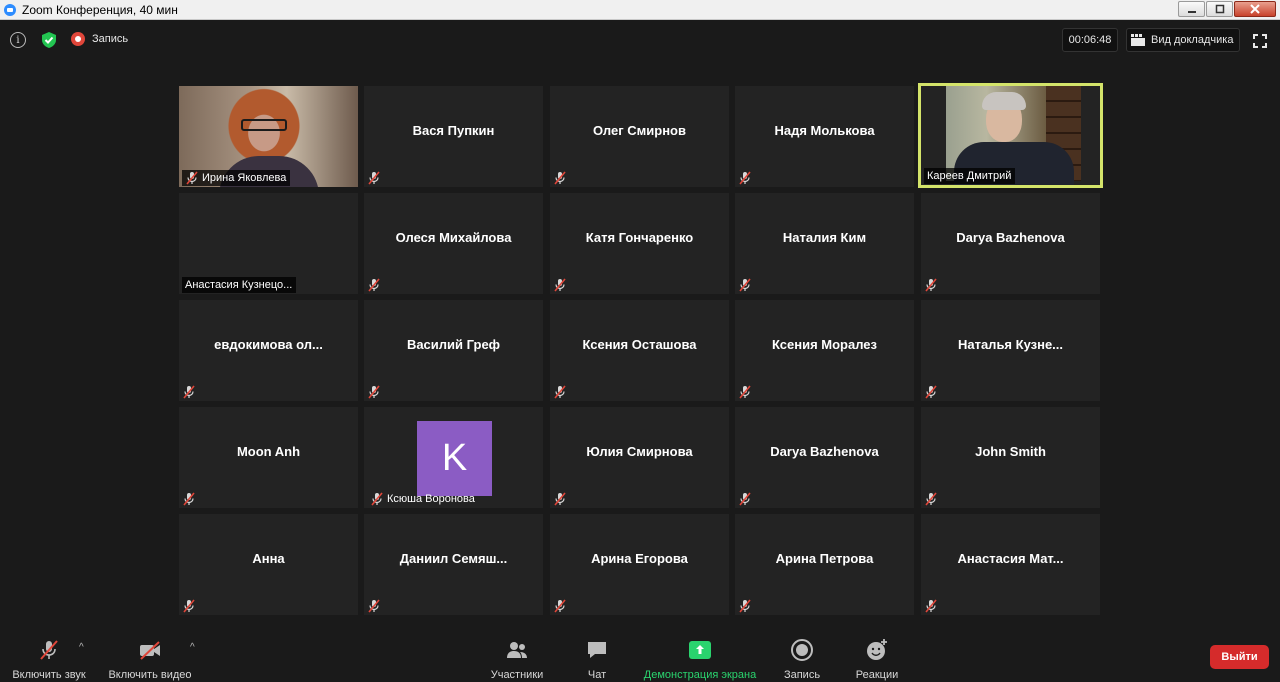 This screenshot has width=1280, height=682. Describe the element at coordinates (150, 675) in the screenshot. I see `start-video-label: Включить видео` at that location.